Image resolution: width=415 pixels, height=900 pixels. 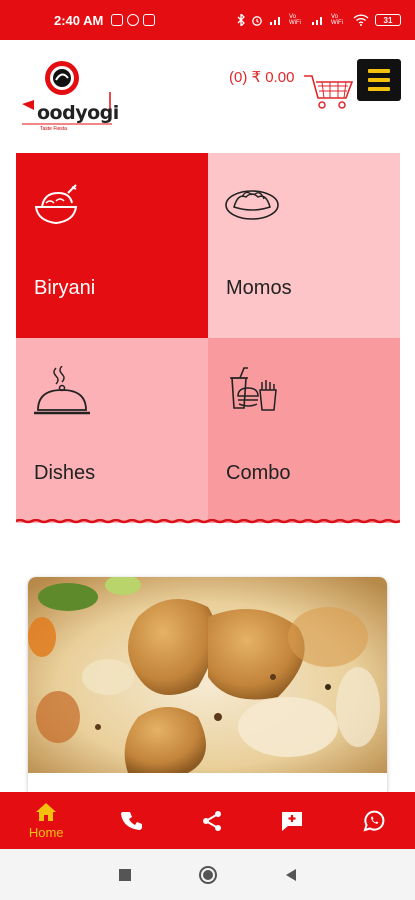 I want to click on status-bar: 2:40 AM Vo WiFi Vo WiFi 31, so click(x=207, y=20).